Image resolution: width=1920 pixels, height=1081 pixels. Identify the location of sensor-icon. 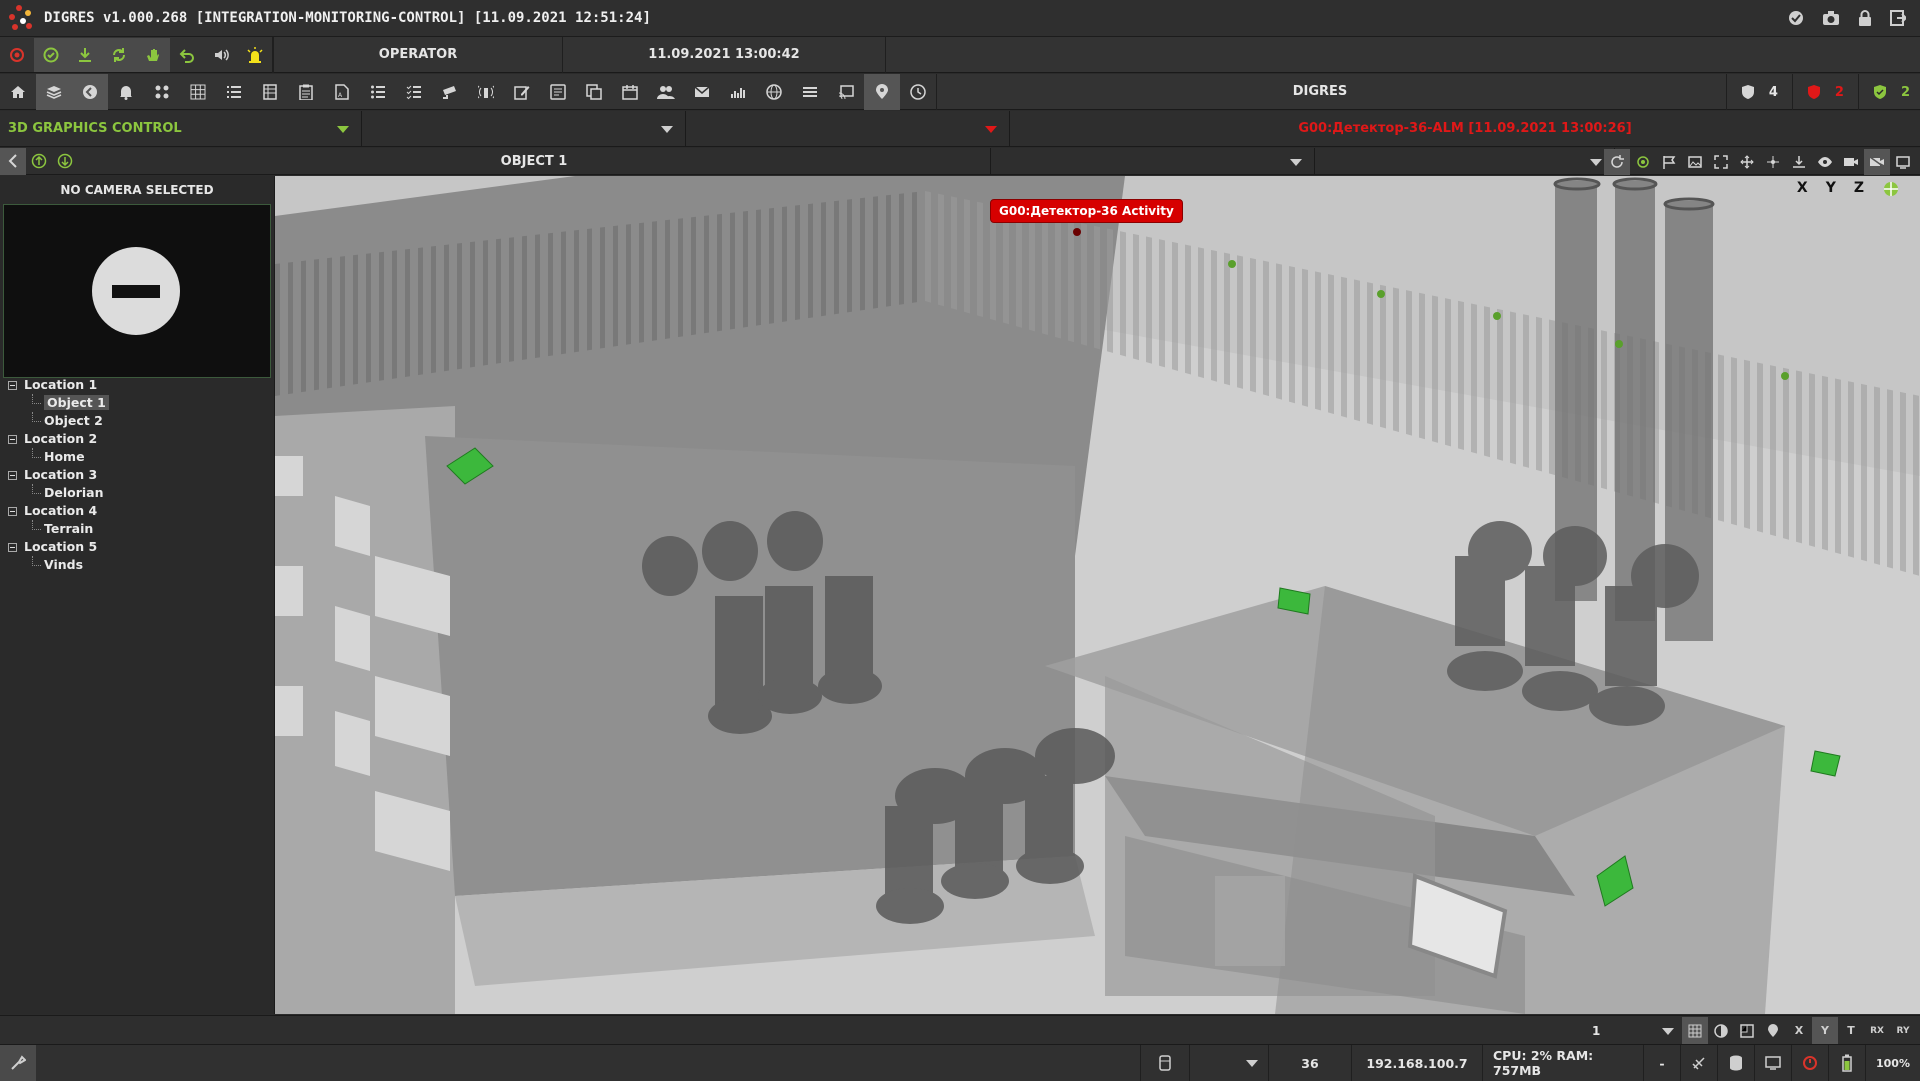
(486, 92).